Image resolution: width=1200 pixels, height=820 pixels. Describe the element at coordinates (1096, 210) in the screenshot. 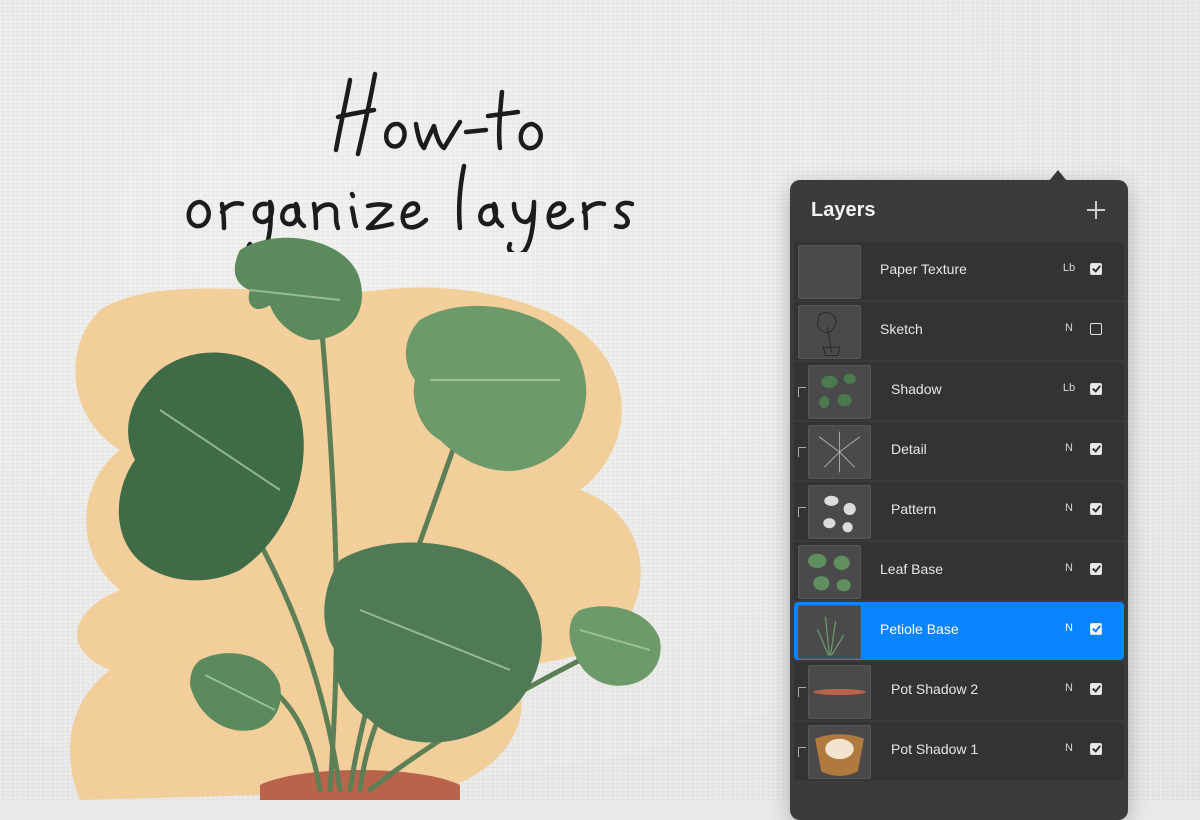

I see `add-layer-button` at that location.